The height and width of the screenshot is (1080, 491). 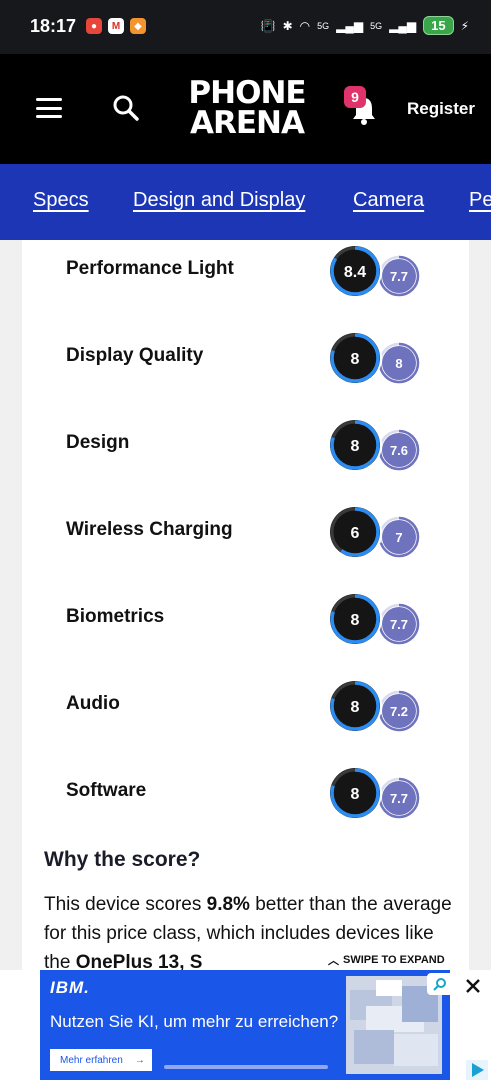 I want to click on rating-label: Software, so click(x=106, y=790).